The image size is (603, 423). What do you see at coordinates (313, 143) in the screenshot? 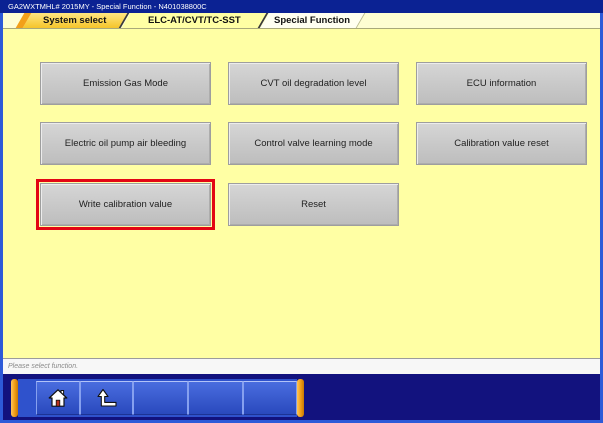
I see `control-valve-learning-mode-button: Control valve learning mode` at bounding box center [313, 143].